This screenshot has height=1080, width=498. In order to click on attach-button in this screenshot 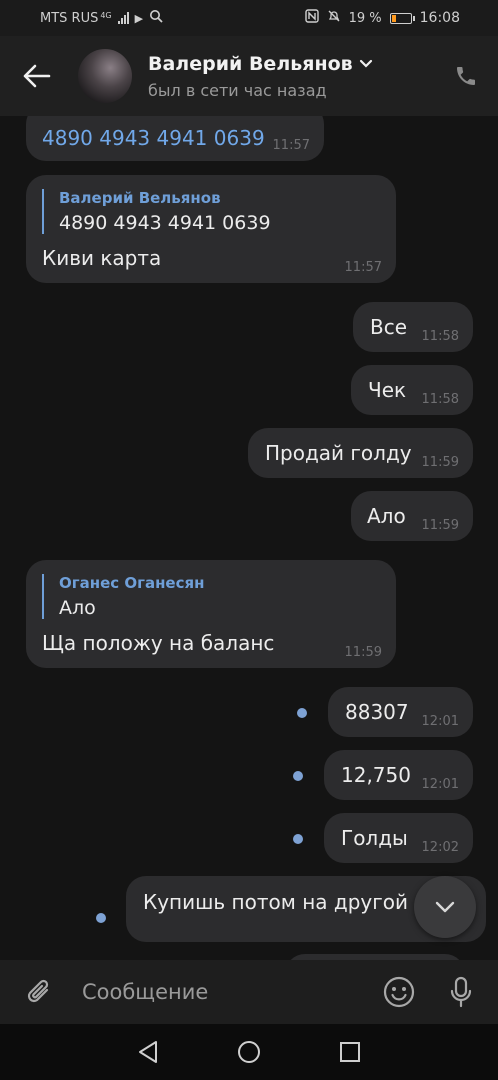, I will do `click(40, 992)`.